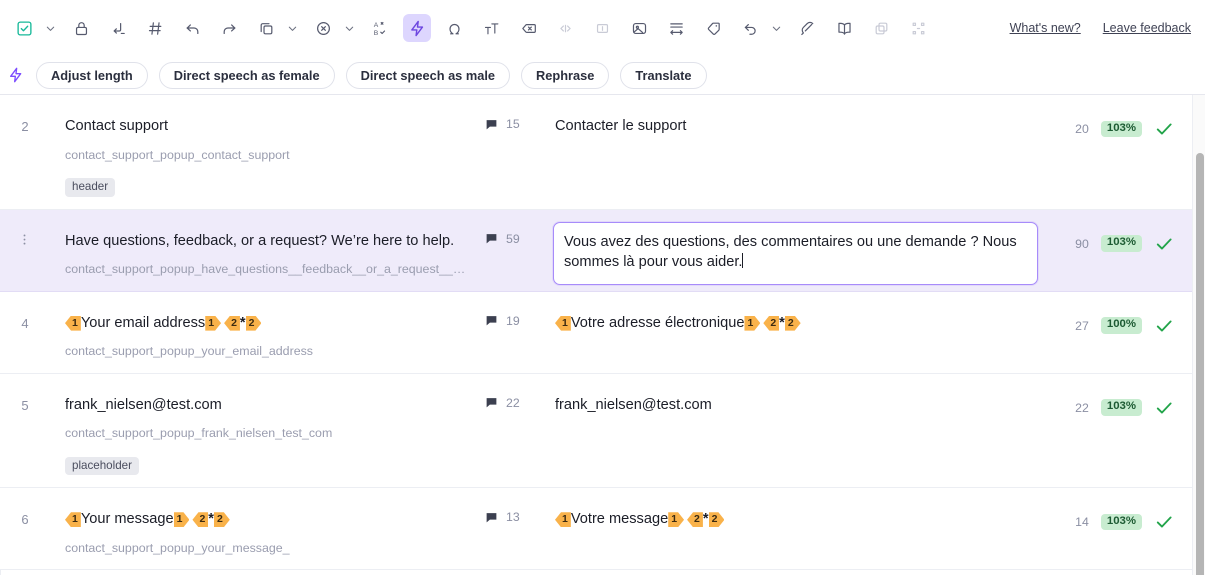  Describe the element at coordinates (417, 28) in the screenshot. I see `ai-assist-icon` at that location.